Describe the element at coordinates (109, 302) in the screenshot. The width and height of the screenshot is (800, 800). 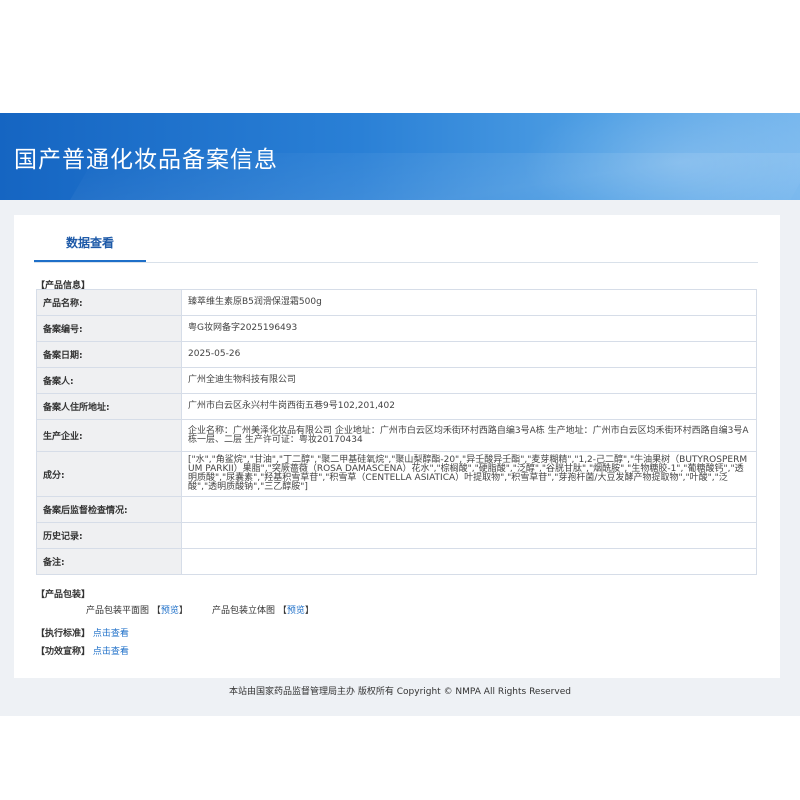
I see `label-product-name: 产品名称:` at that location.